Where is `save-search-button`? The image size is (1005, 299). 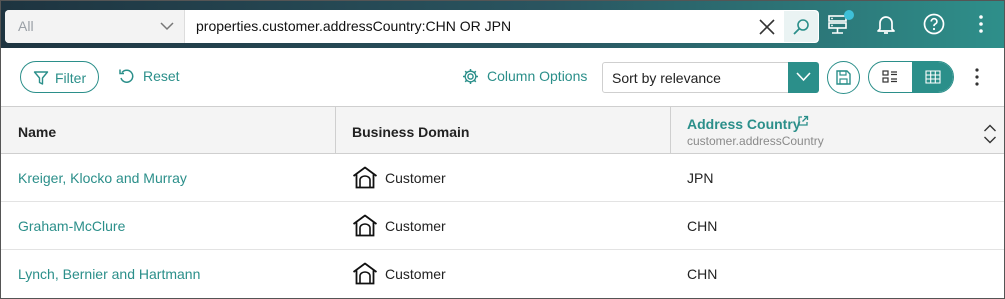 save-search-button is located at coordinates (843, 77).